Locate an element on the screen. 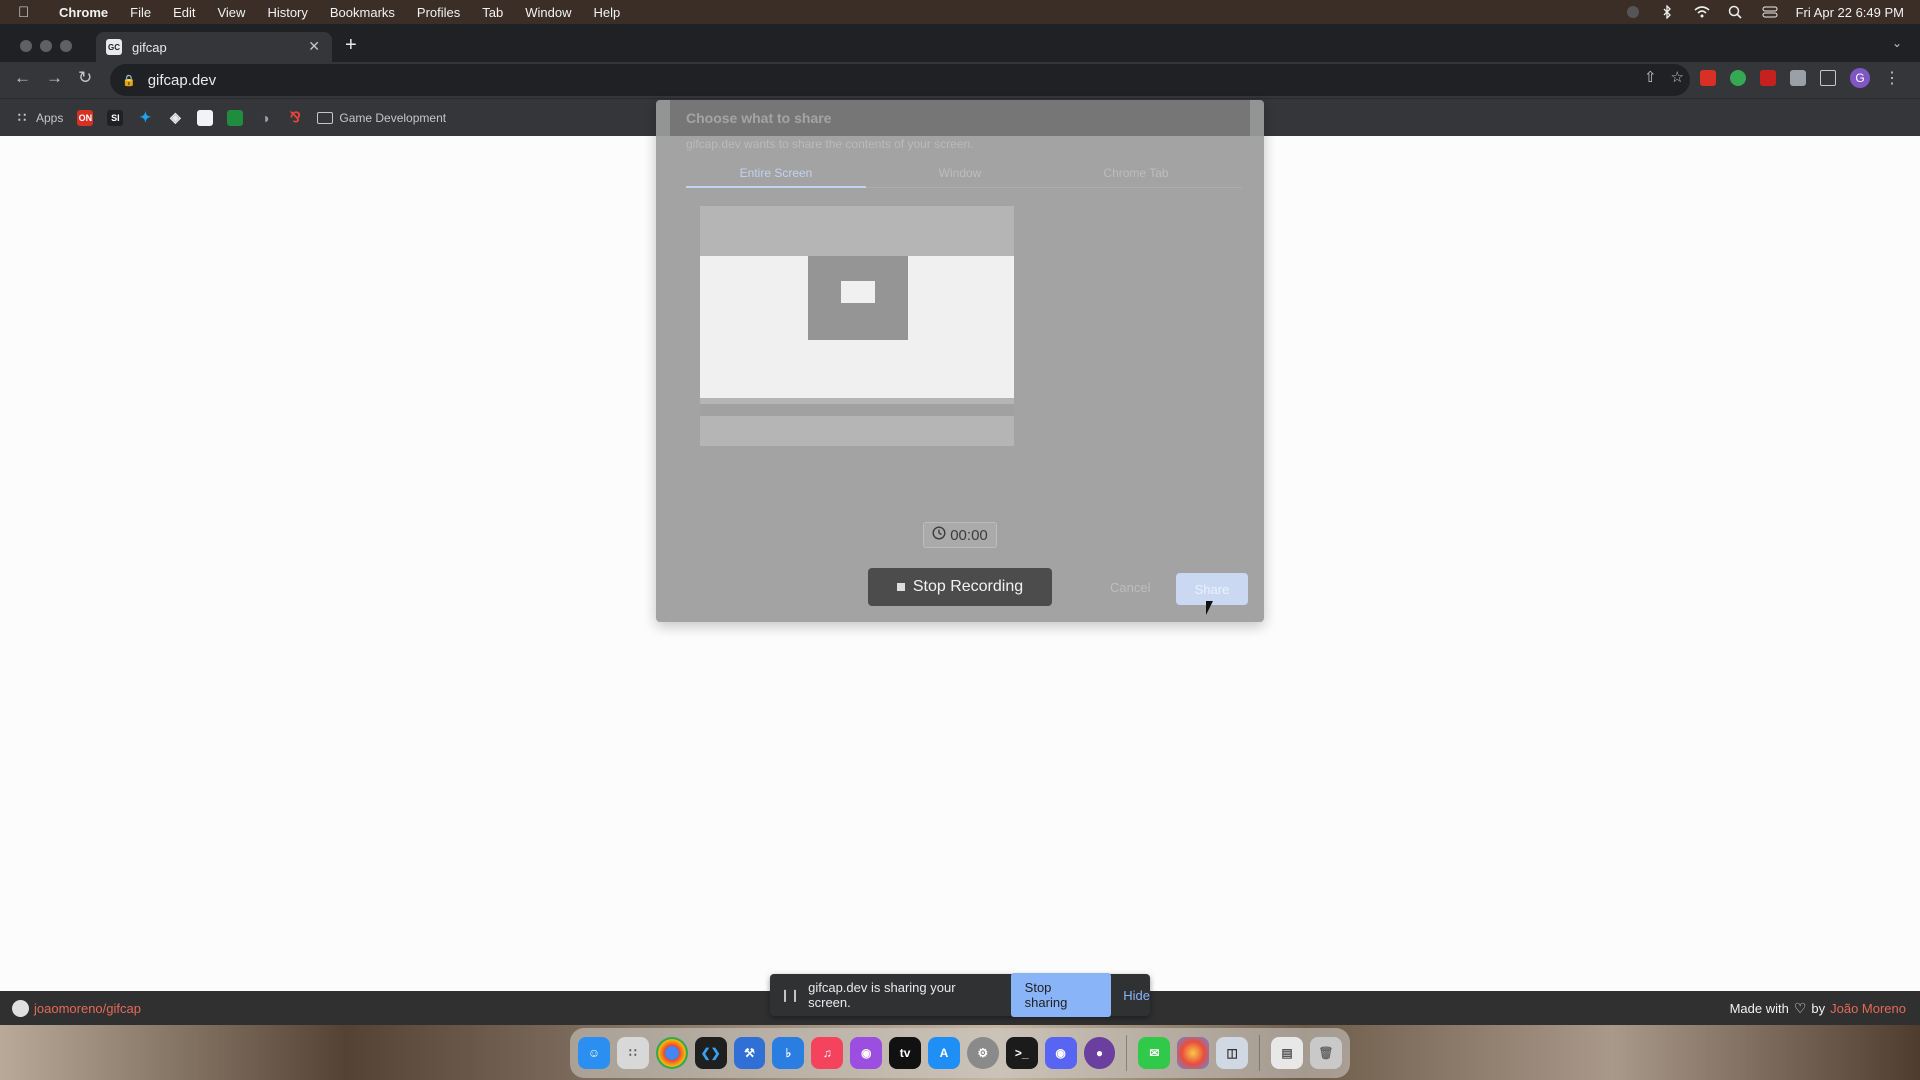 The width and height of the screenshot is (1920, 1080). dialog-tabs: Entire Screen Window Chrome Tab is located at coordinates (964, 174).